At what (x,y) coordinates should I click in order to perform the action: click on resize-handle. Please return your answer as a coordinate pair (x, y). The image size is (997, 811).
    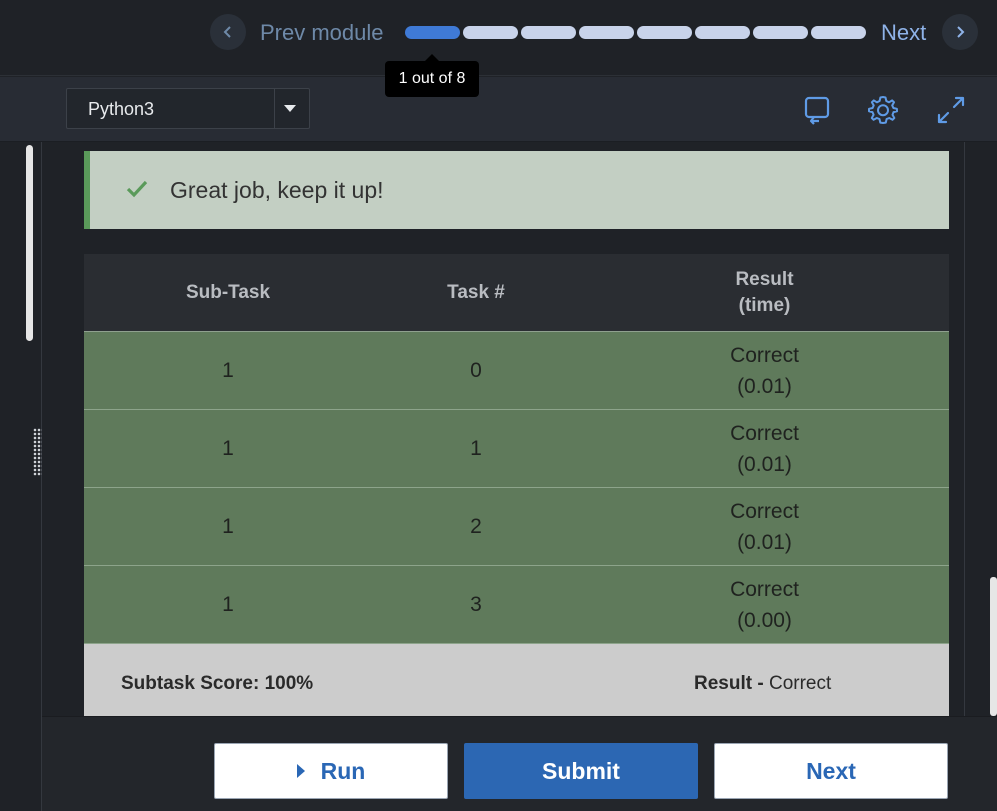
    Looking at the image, I should click on (37, 452).